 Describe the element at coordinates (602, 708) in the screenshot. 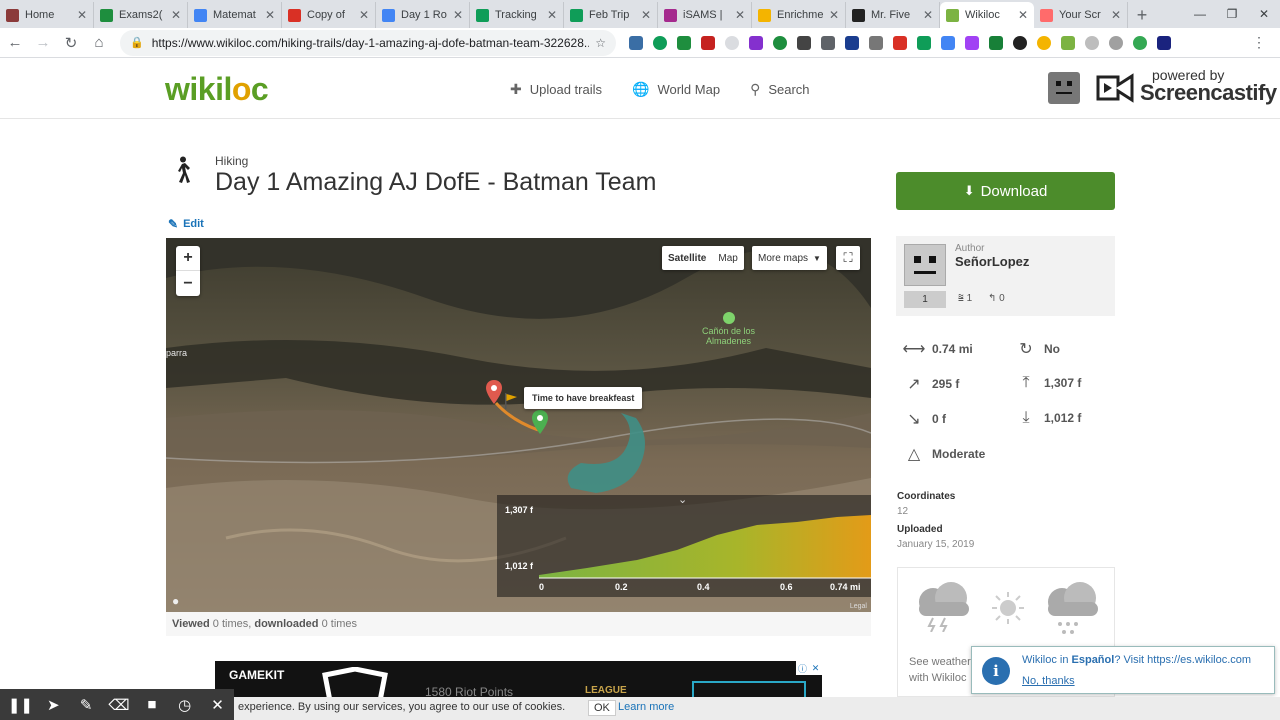

I see `cookie-ok-button: OK` at that location.